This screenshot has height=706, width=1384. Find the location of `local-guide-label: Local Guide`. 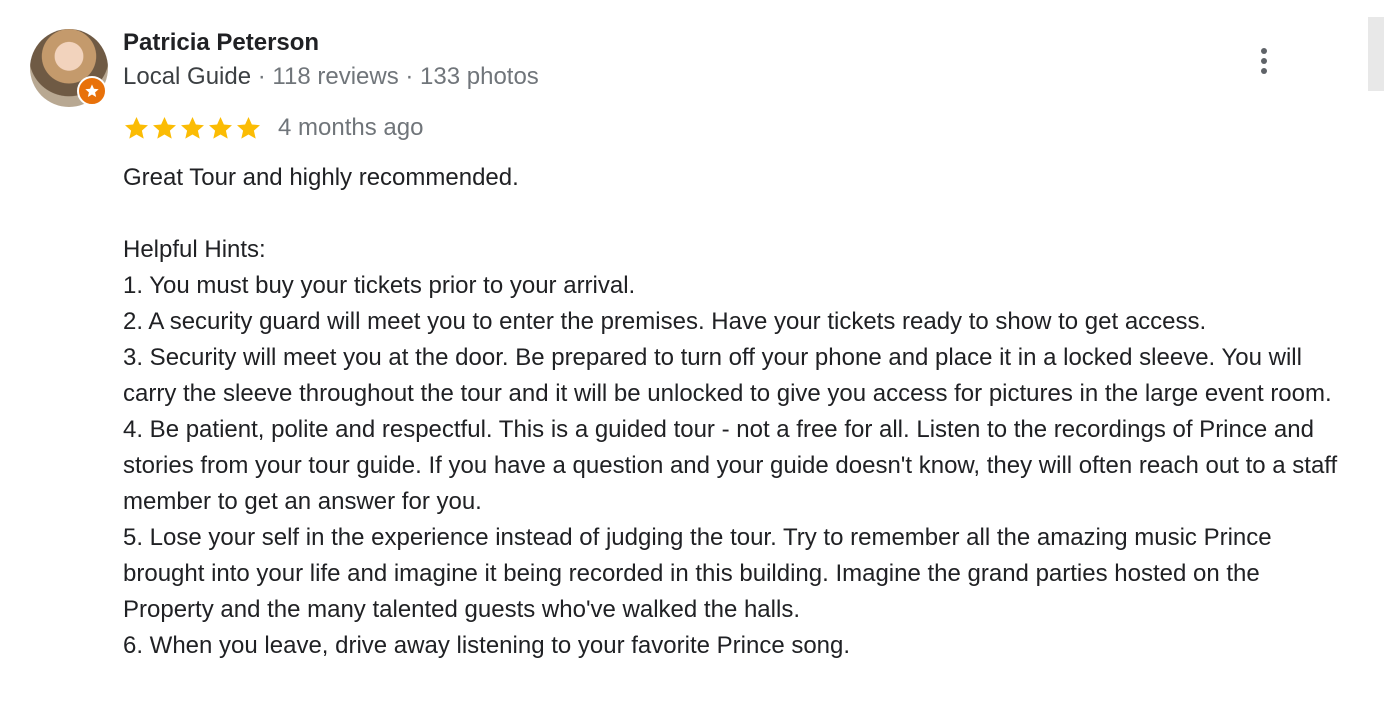

local-guide-label: Local Guide is located at coordinates (187, 76).